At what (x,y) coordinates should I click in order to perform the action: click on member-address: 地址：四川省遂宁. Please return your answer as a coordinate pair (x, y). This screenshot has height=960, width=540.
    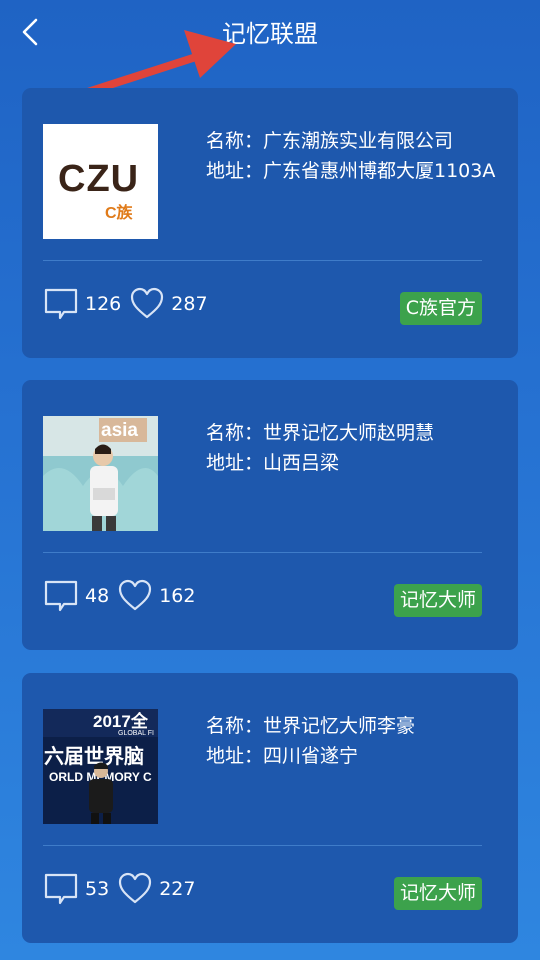
    Looking at the image, I should click on (282, 756).